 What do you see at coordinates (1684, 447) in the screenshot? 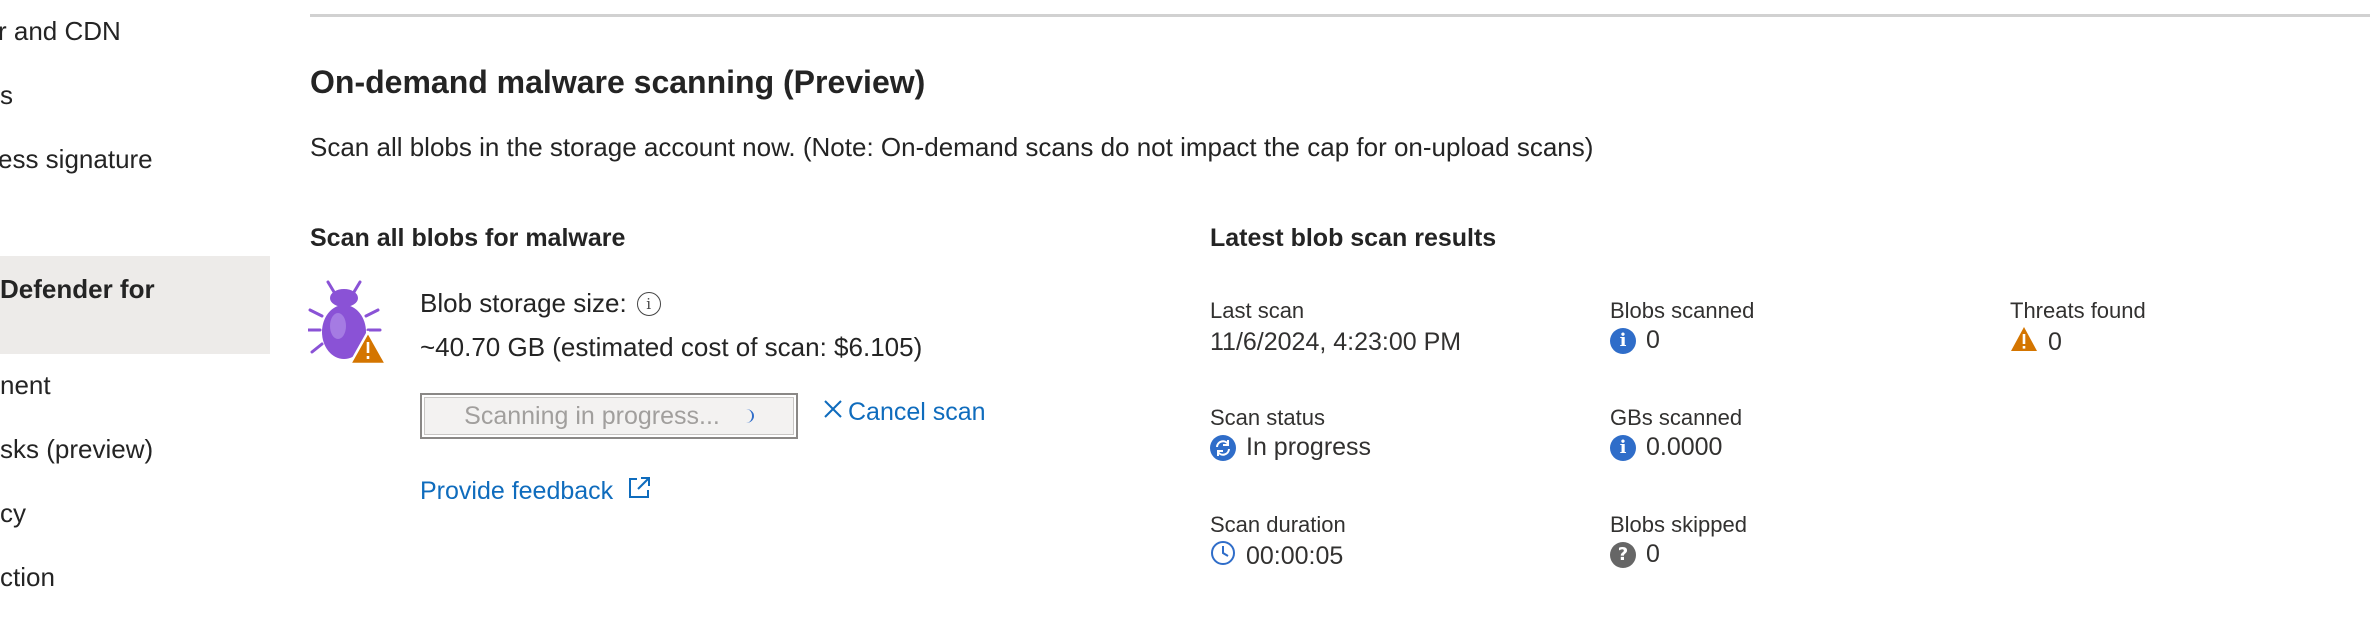
I see `gbs-scanned-text: 0.0000` at bounding box center [1684, 447].